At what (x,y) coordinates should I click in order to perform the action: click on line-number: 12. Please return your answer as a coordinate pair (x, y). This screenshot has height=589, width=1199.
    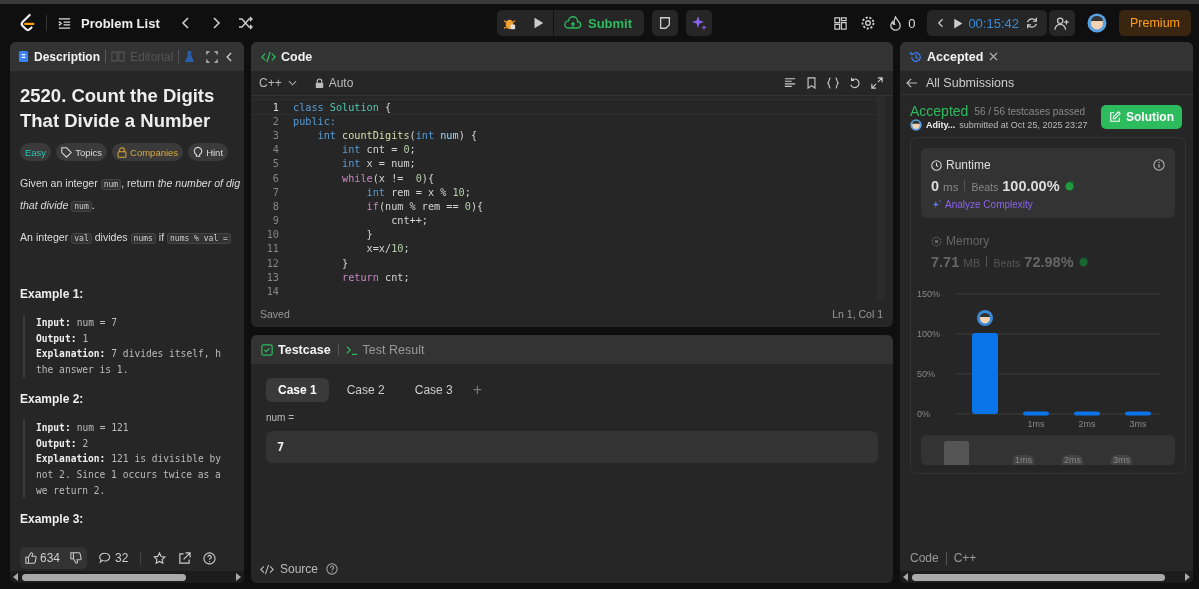
    Looking at the image, I should click on (272, 263).